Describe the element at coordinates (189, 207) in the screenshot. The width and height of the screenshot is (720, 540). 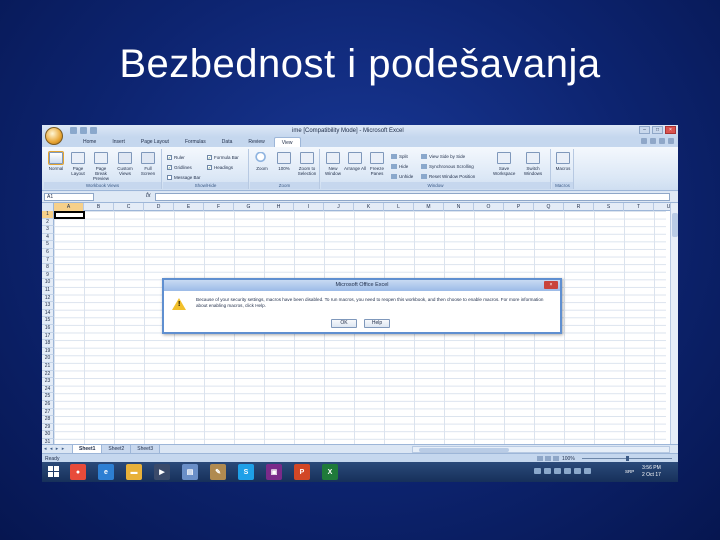
I see `column-header: E` at that location.